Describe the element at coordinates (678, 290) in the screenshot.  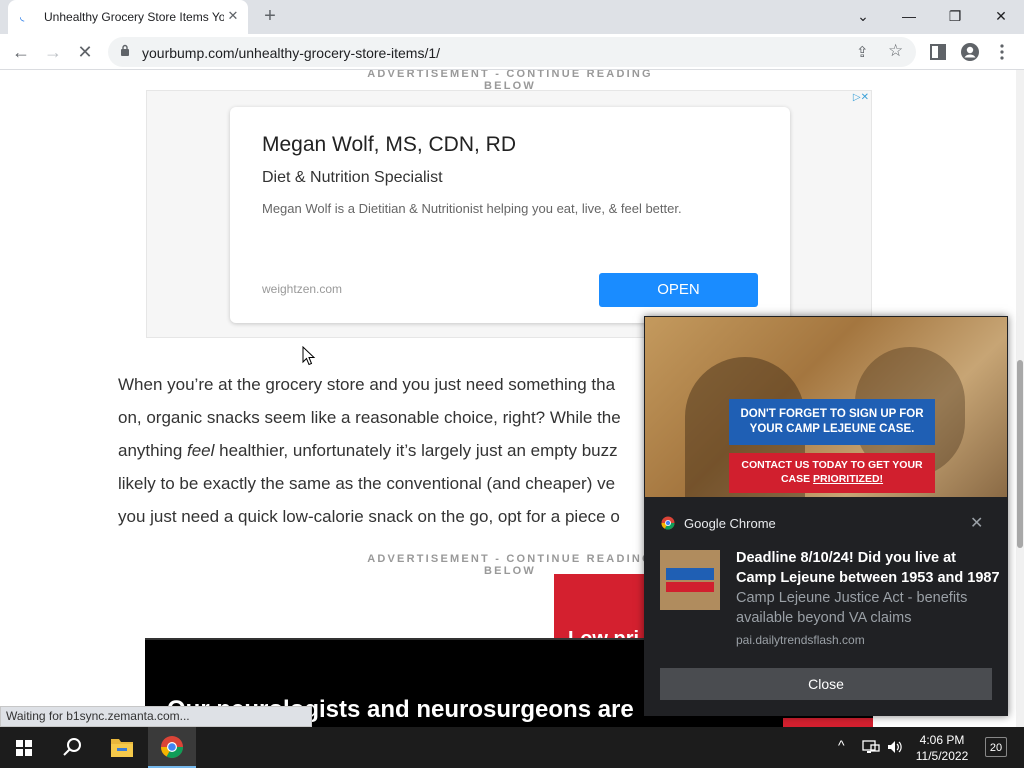
I see `ad-open-button: OPEN` at that location.